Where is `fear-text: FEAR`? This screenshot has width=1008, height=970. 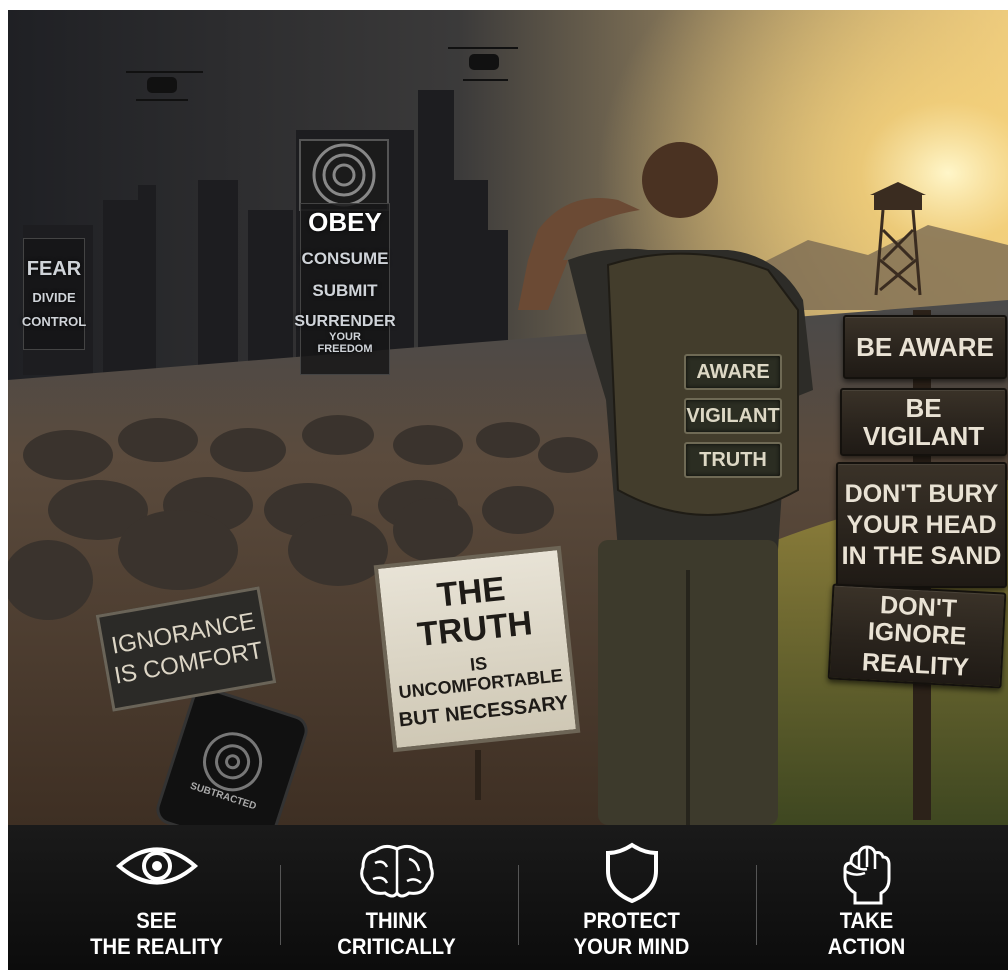 fear-text: FEAR is located at coordinates (54, 269).